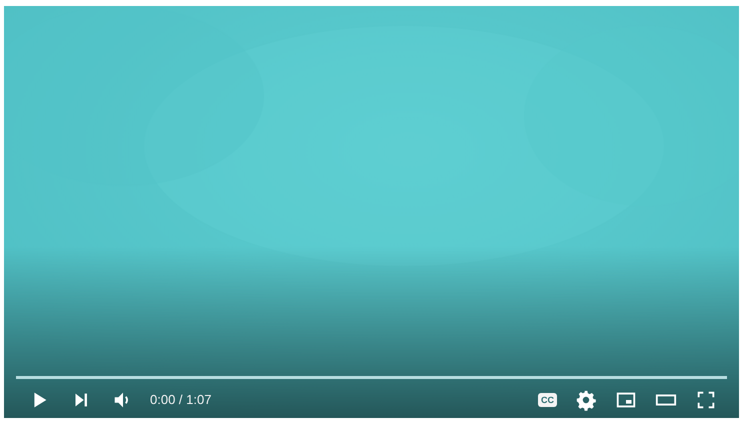 Image resolution: width=743 pixels, height=422 pixels. What do you see at coordinates (706, 400) in the screenshot?
I see `fullscreen-icon` at bounding box center [706, 400].